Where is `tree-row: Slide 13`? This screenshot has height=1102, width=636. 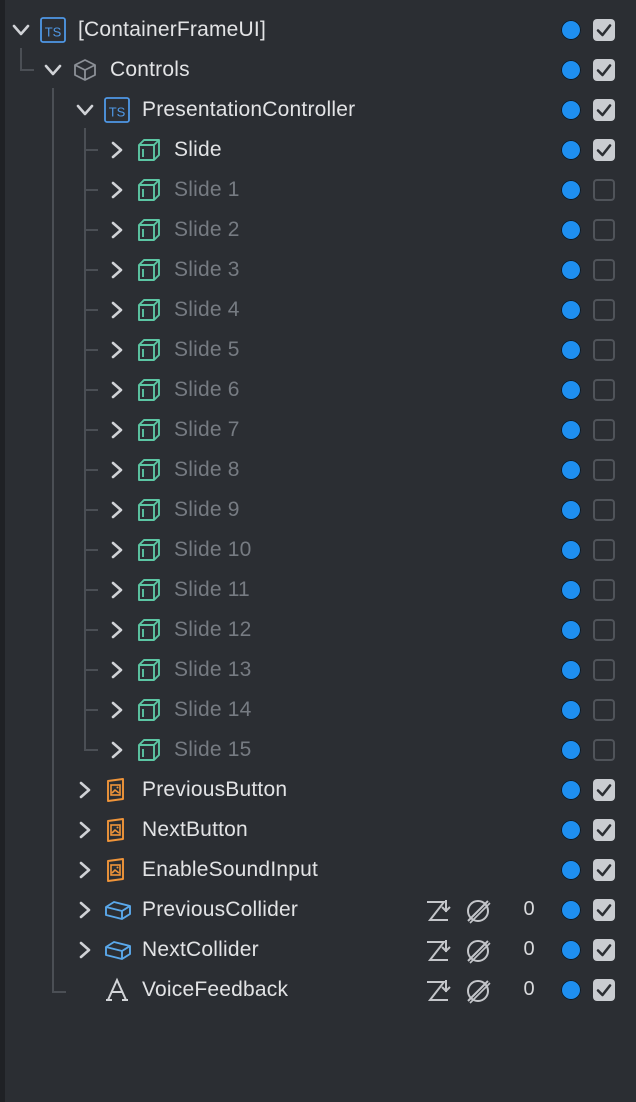
tree-row: Slide 13 is located at coordinates (318, 670).